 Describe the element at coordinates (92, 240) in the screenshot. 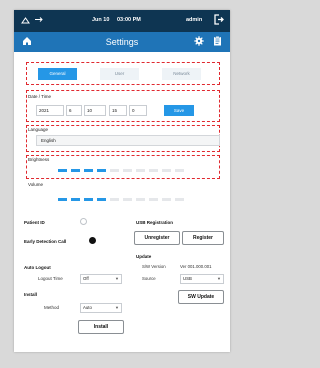

I see `early-detection-radio` at that location.